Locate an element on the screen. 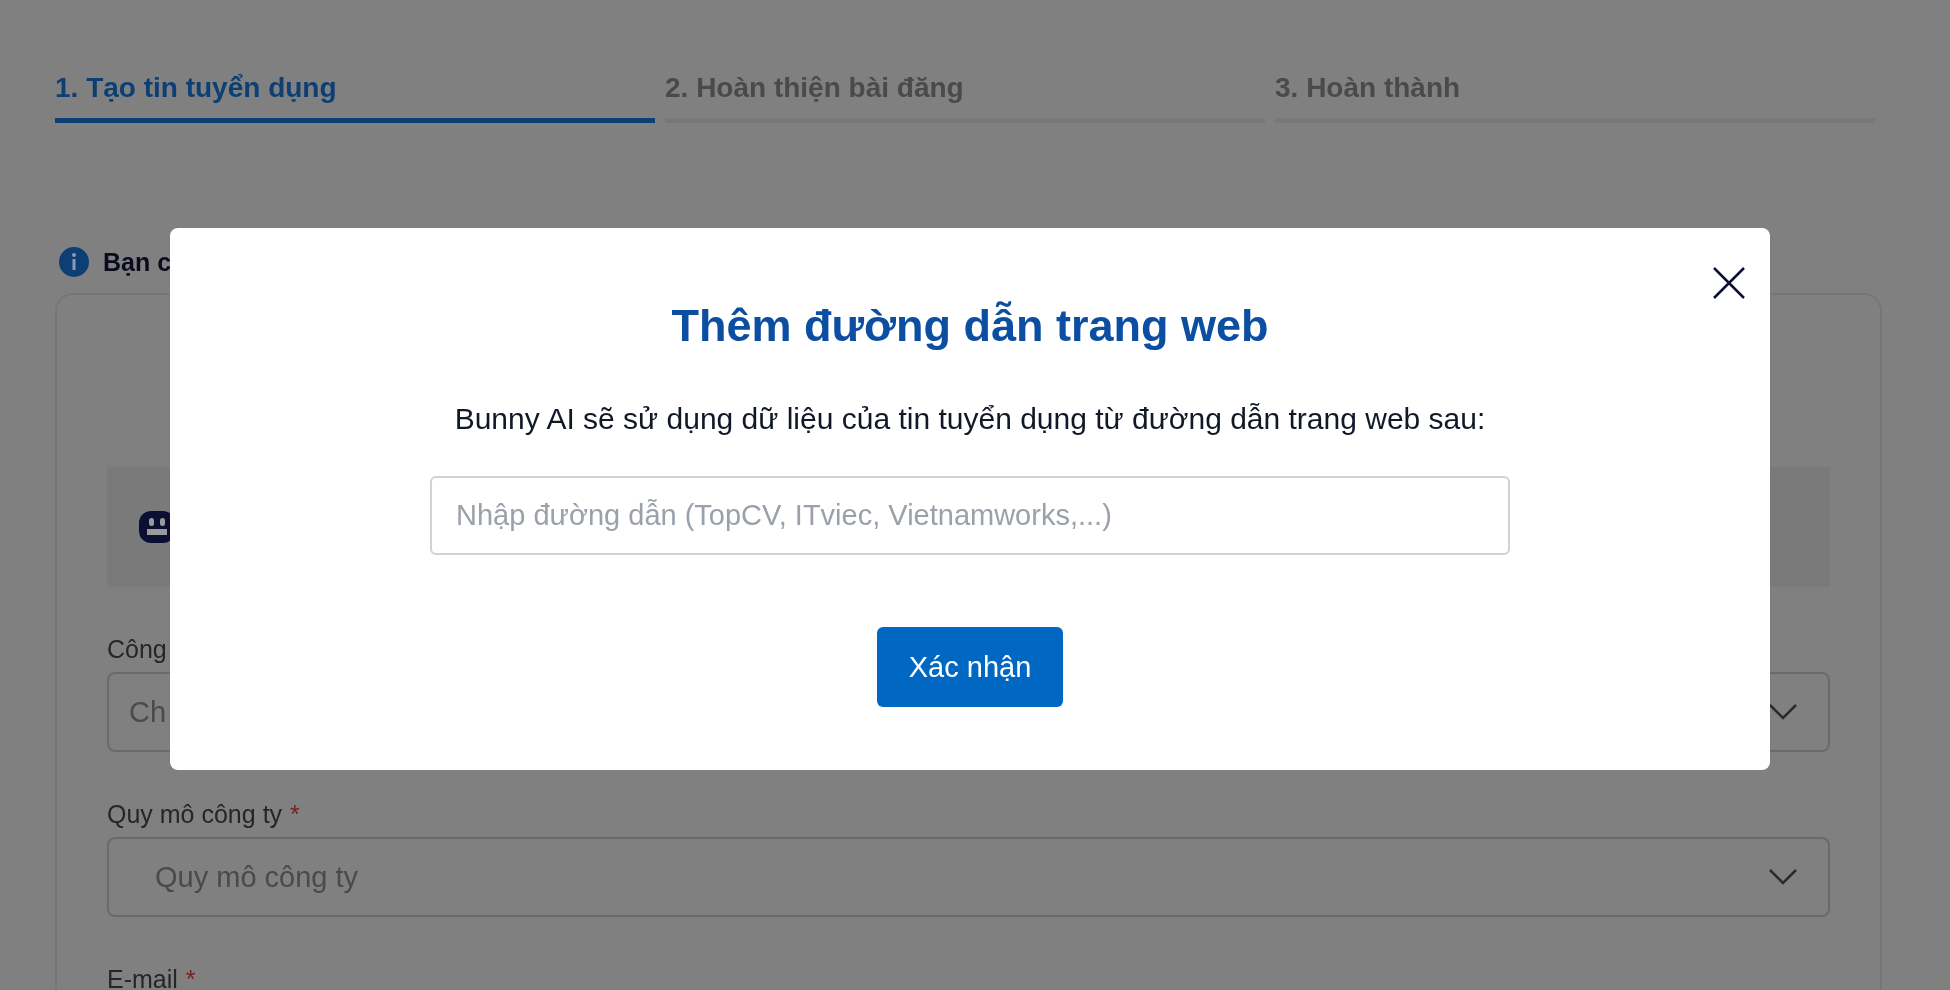 Image resolution: width=1950 pixels, height=990 pixels. confirm-button: Xác nhận is located at coordinates (970, 667).